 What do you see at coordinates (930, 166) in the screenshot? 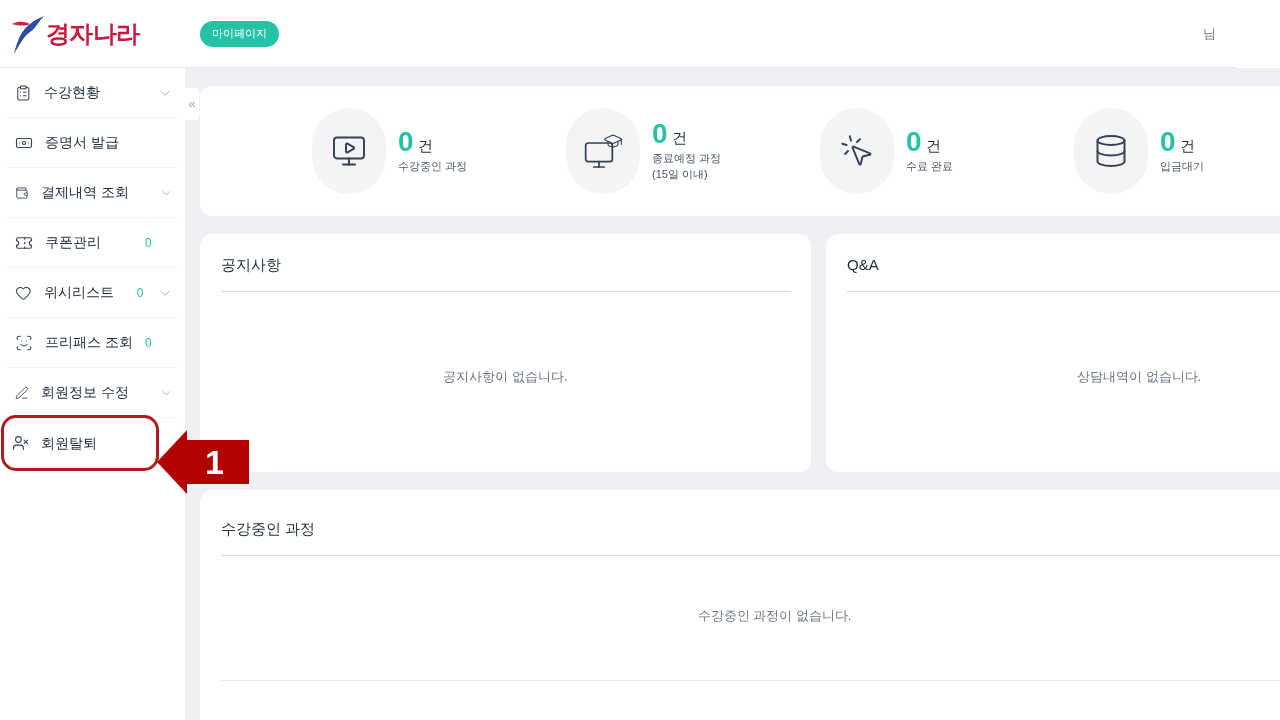
I see `stat-label: 수료 완료` at bounding box center [930, 166].